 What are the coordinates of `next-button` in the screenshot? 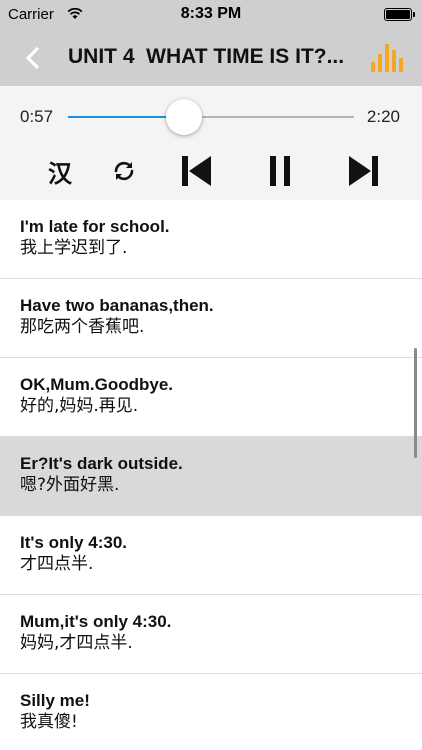 It's located at (364, 171).